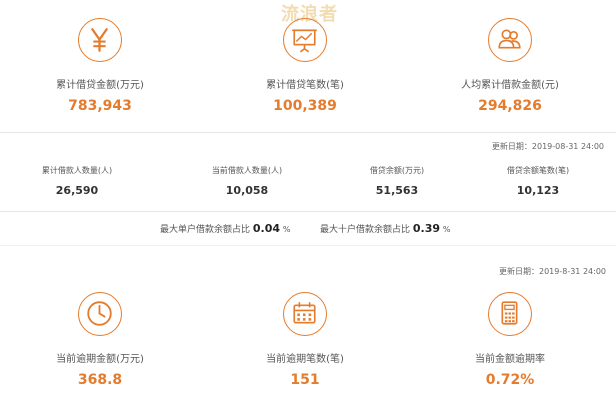 The height and width of the screenshot is (400, 616). Describe the element at coordinates (510, 359) in the screenshot. I see `stat-label: 当前金额逾期率` at that location.